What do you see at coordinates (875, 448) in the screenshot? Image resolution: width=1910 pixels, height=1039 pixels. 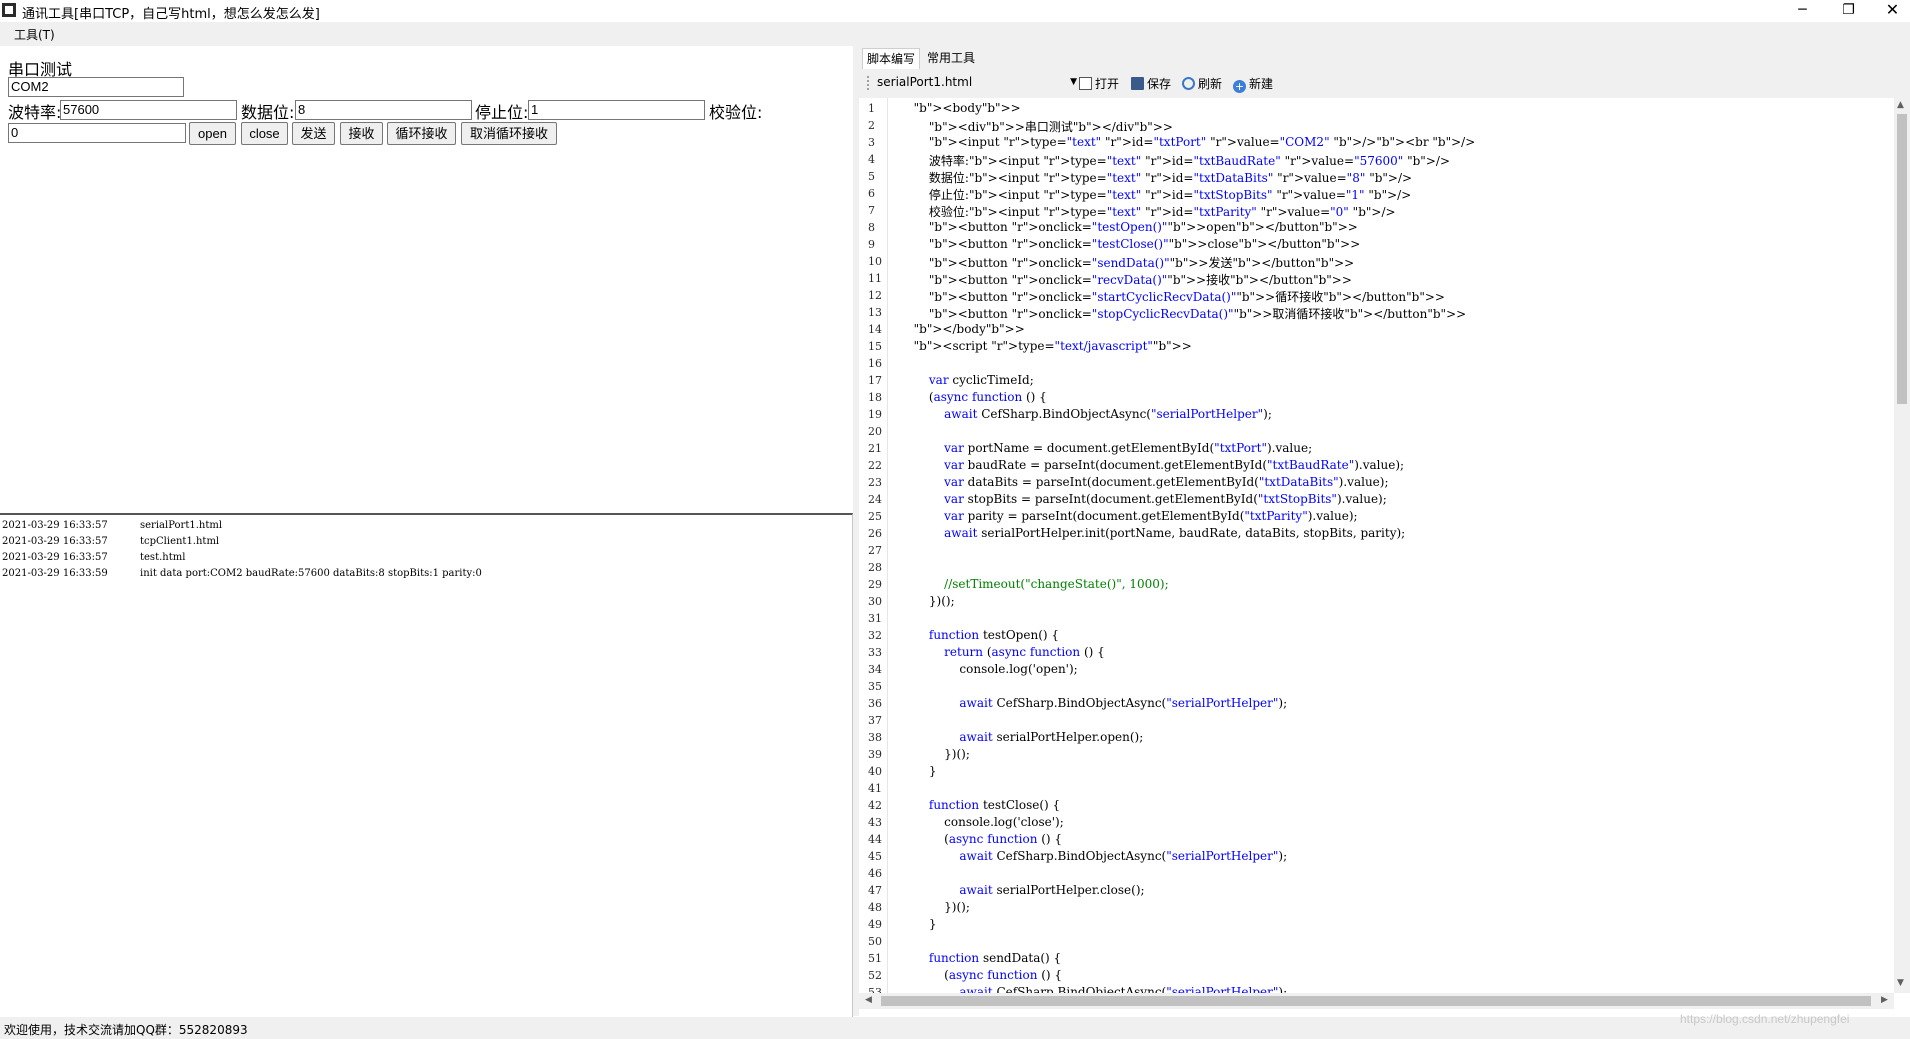 I see `line-number: 21` at bounding box center [875, 448].